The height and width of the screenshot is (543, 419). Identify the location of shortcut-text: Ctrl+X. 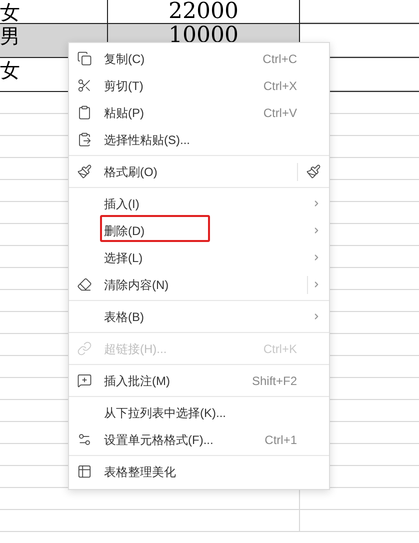
(280, 86).